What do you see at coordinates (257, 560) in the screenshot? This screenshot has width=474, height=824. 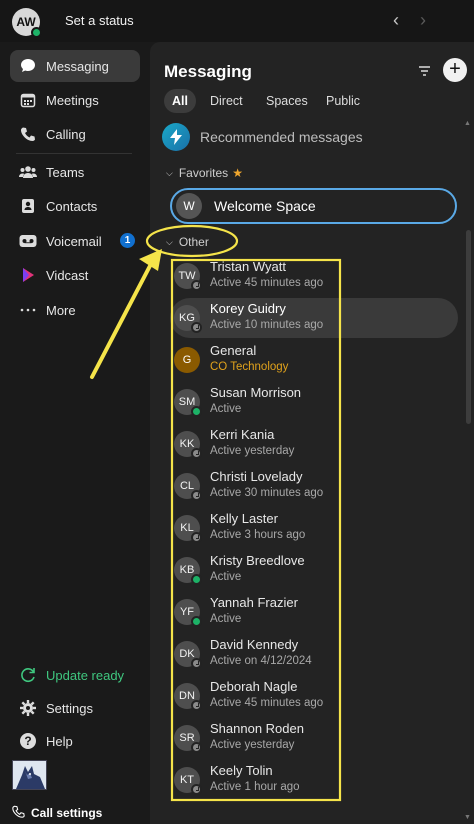 I see `conversation-name: Kristy Breedlove` at bounding box center [257, 560].